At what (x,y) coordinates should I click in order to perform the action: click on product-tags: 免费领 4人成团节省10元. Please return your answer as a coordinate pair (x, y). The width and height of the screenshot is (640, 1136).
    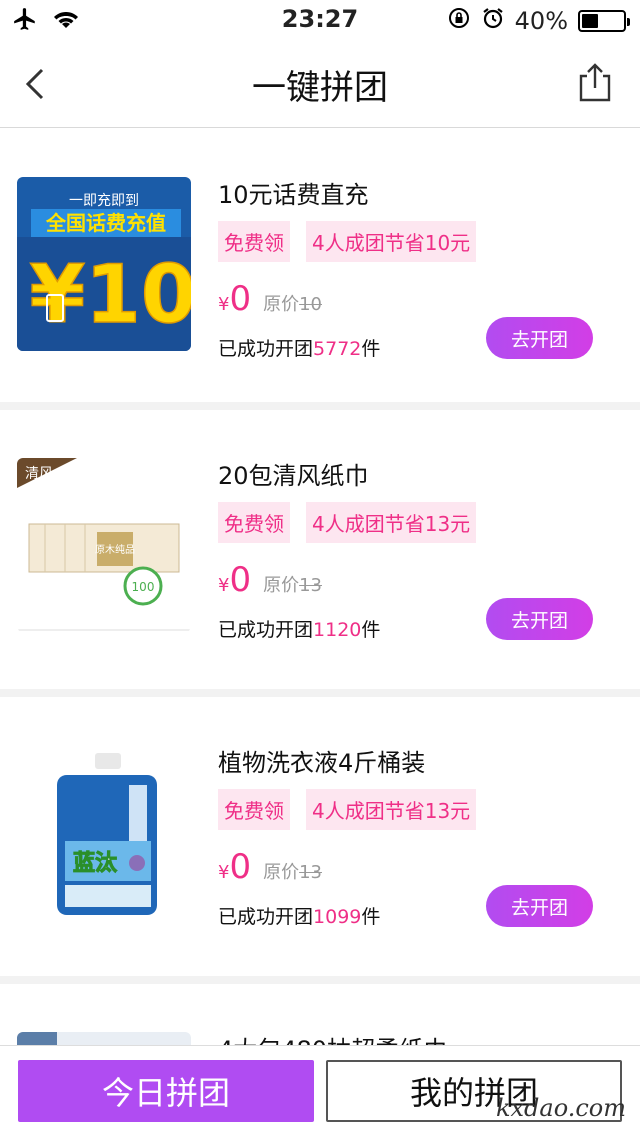
    Looking at the image, I should click on (347, 241).